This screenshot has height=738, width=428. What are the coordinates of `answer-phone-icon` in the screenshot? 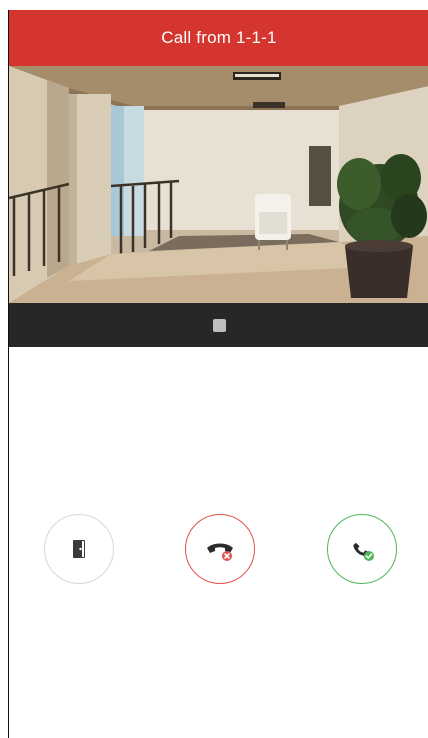 It's located at (363, 551).